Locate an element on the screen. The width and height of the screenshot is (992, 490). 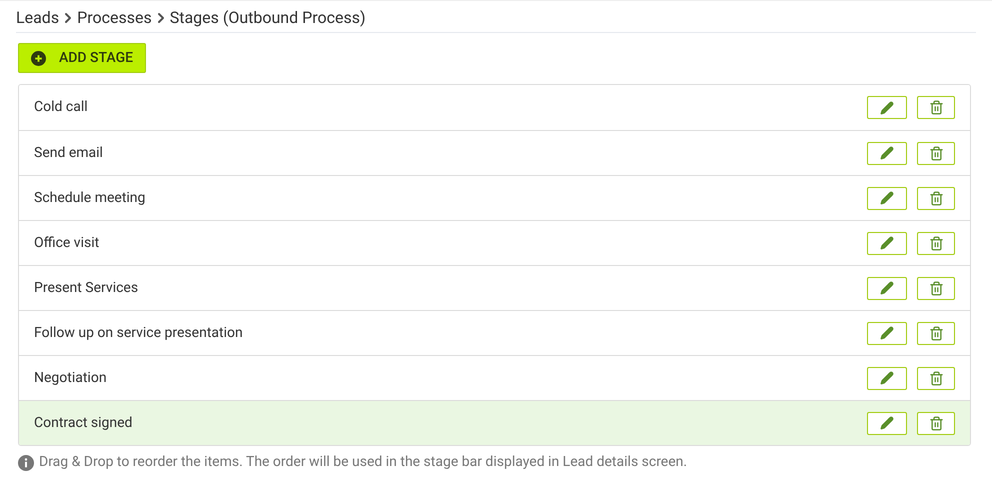
stage-name: Send email is located at coordinates (69, 153).